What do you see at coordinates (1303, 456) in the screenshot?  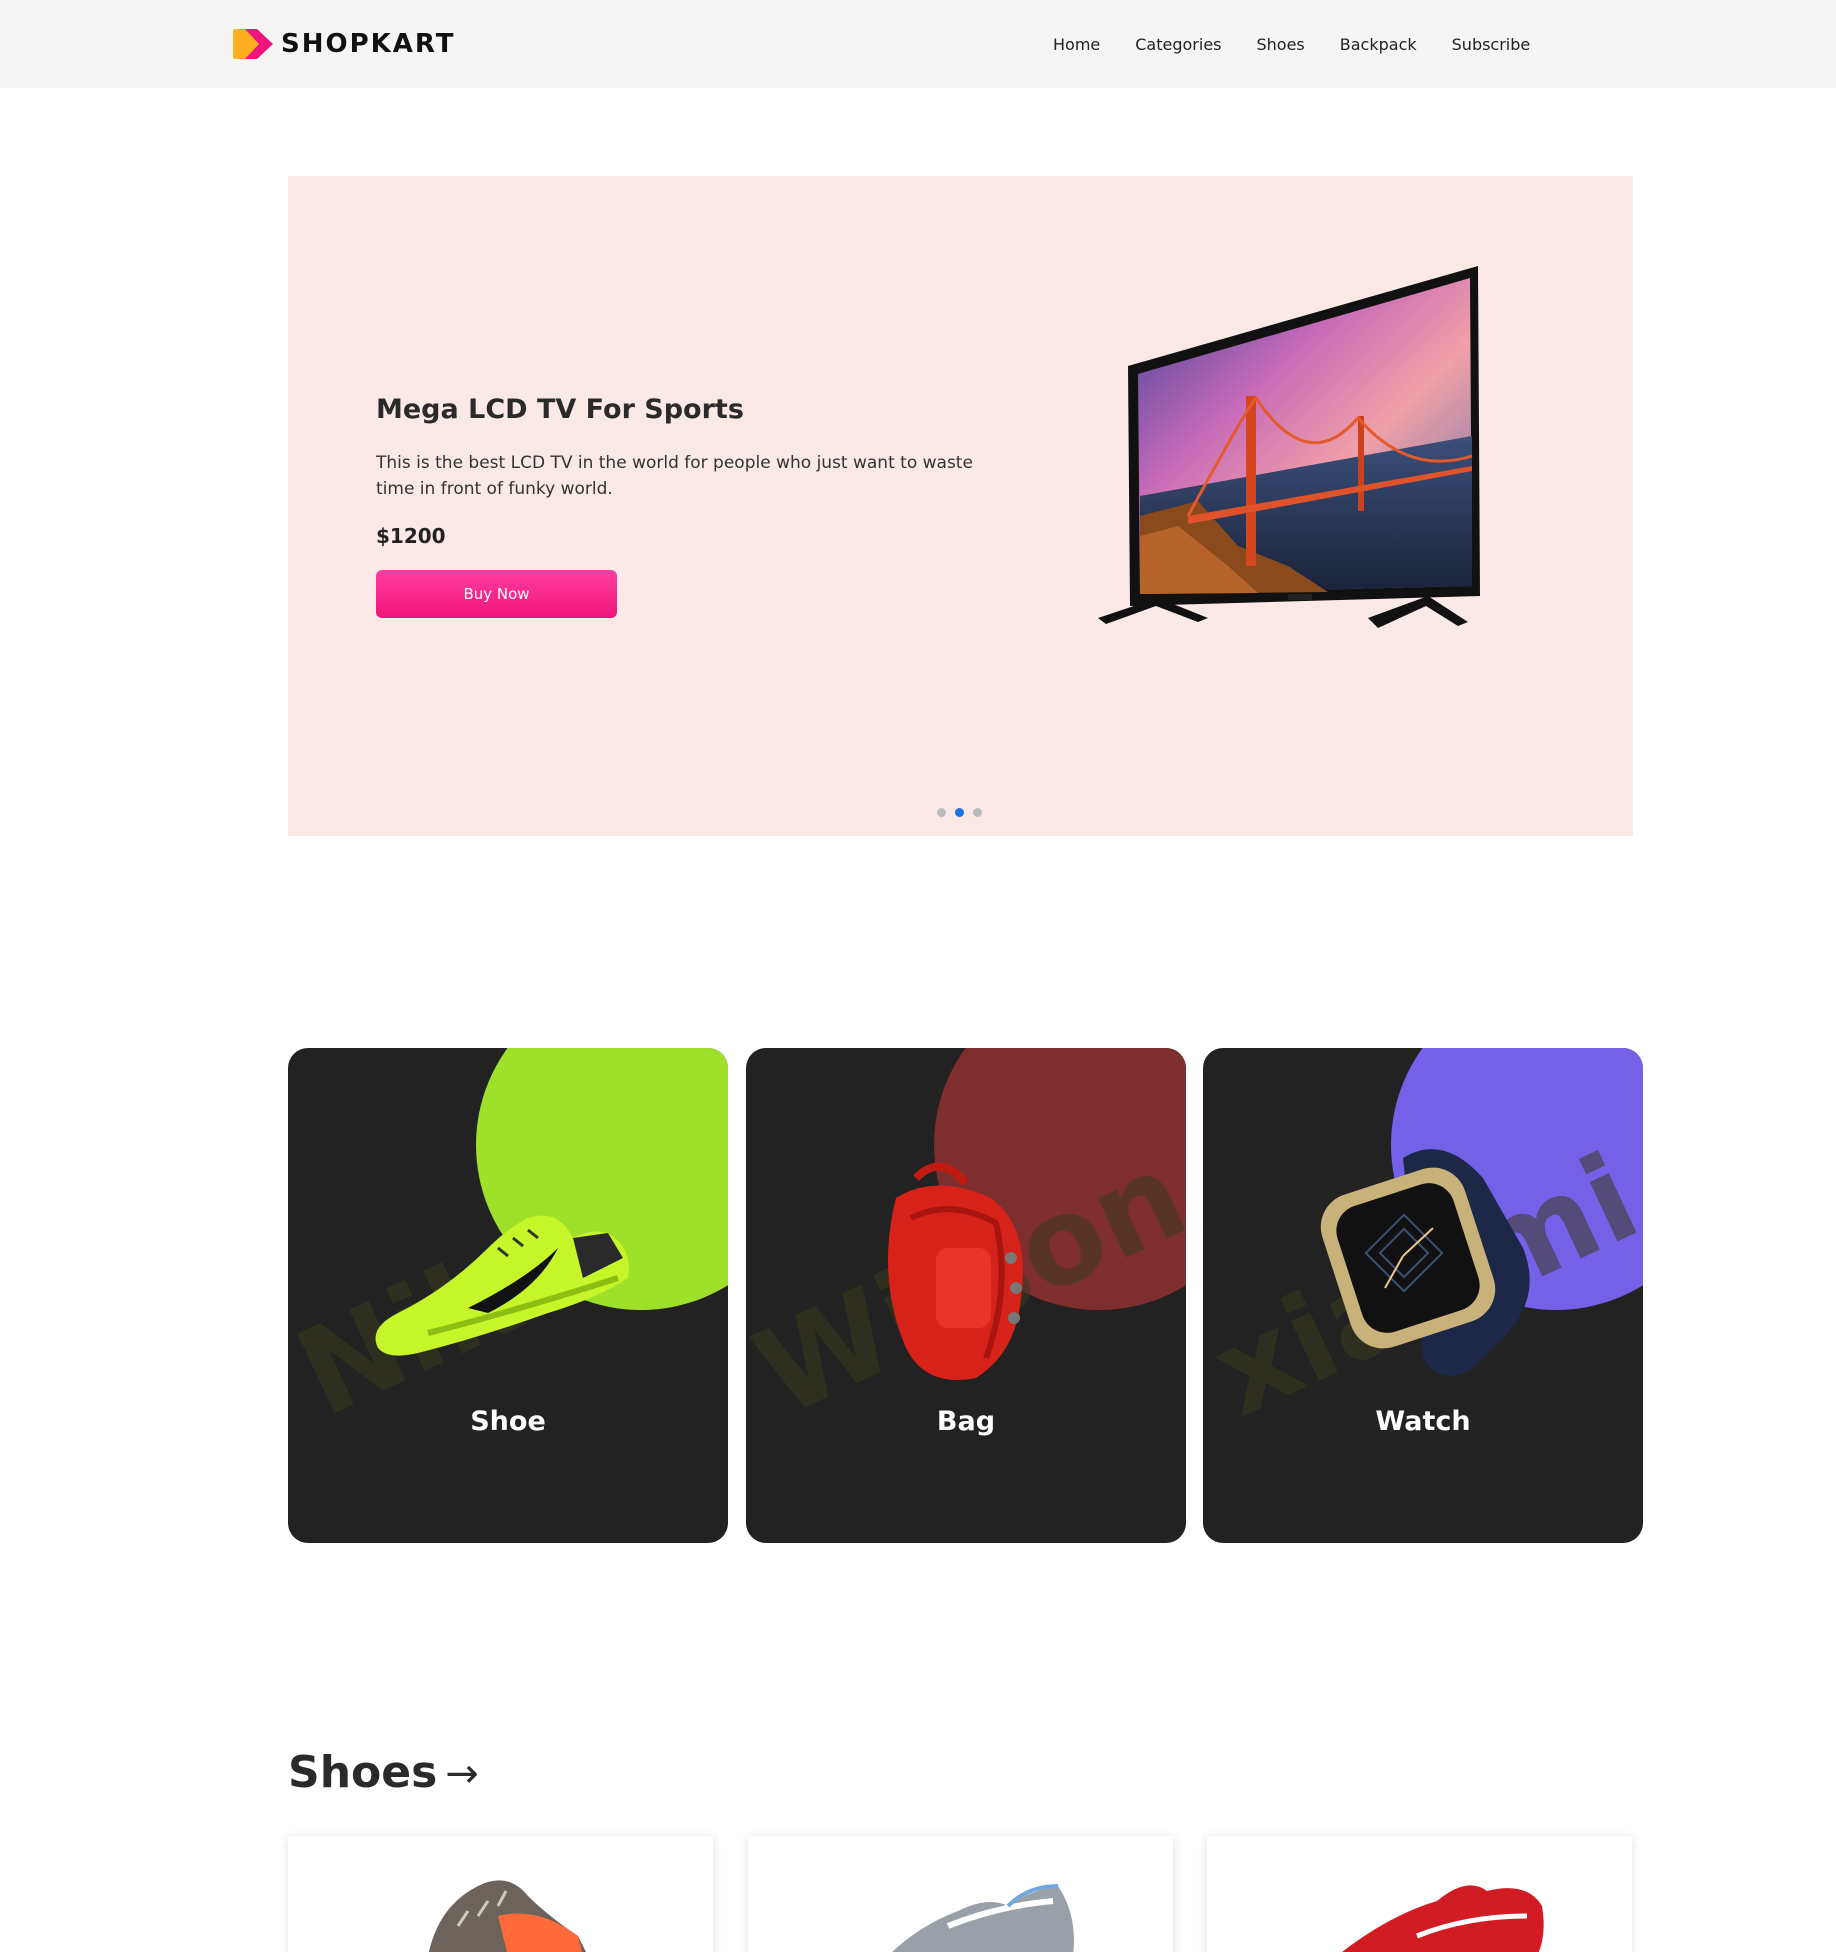 I see `tv-product-image` at bounding box center [1303, 456].